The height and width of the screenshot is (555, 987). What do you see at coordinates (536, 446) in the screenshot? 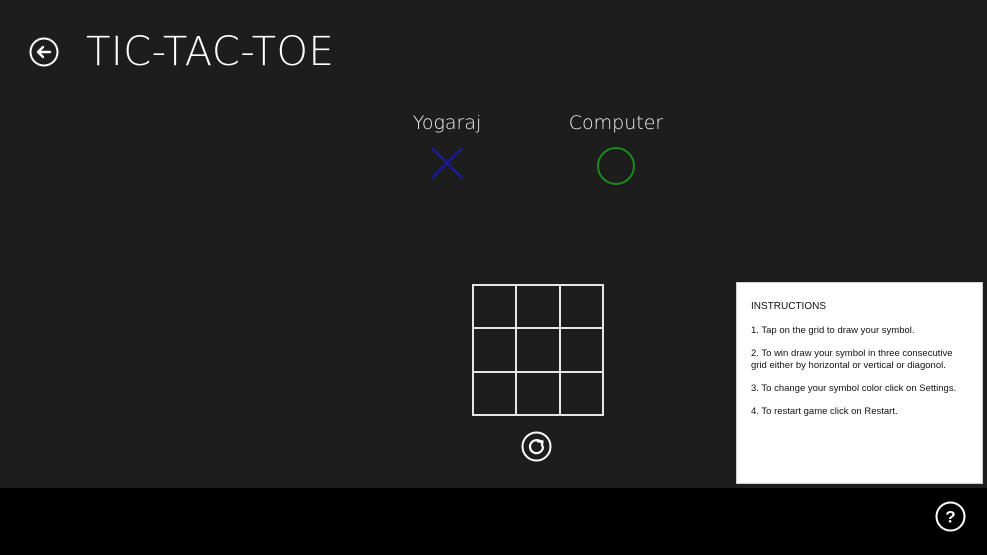
I see `restart-icon` at bounding box center [536, 446].